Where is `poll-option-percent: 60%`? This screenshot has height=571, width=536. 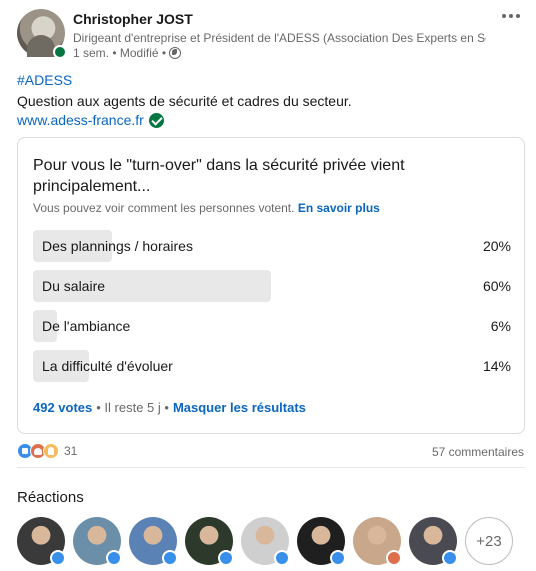 poll-option-percent: 60% is located at coordinates (496, 286).